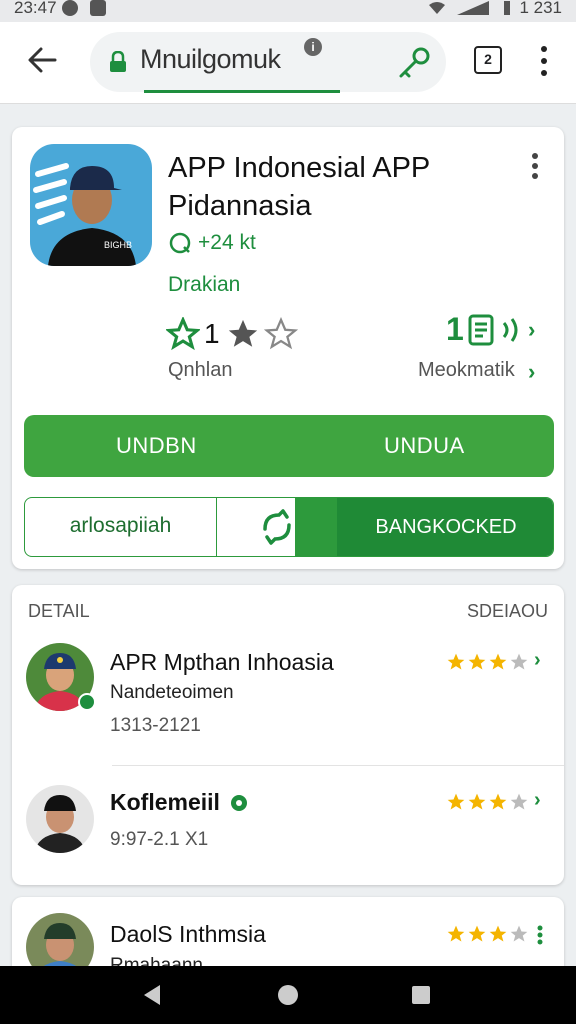  I want to click on nav-home-icon, so click(288, 995).